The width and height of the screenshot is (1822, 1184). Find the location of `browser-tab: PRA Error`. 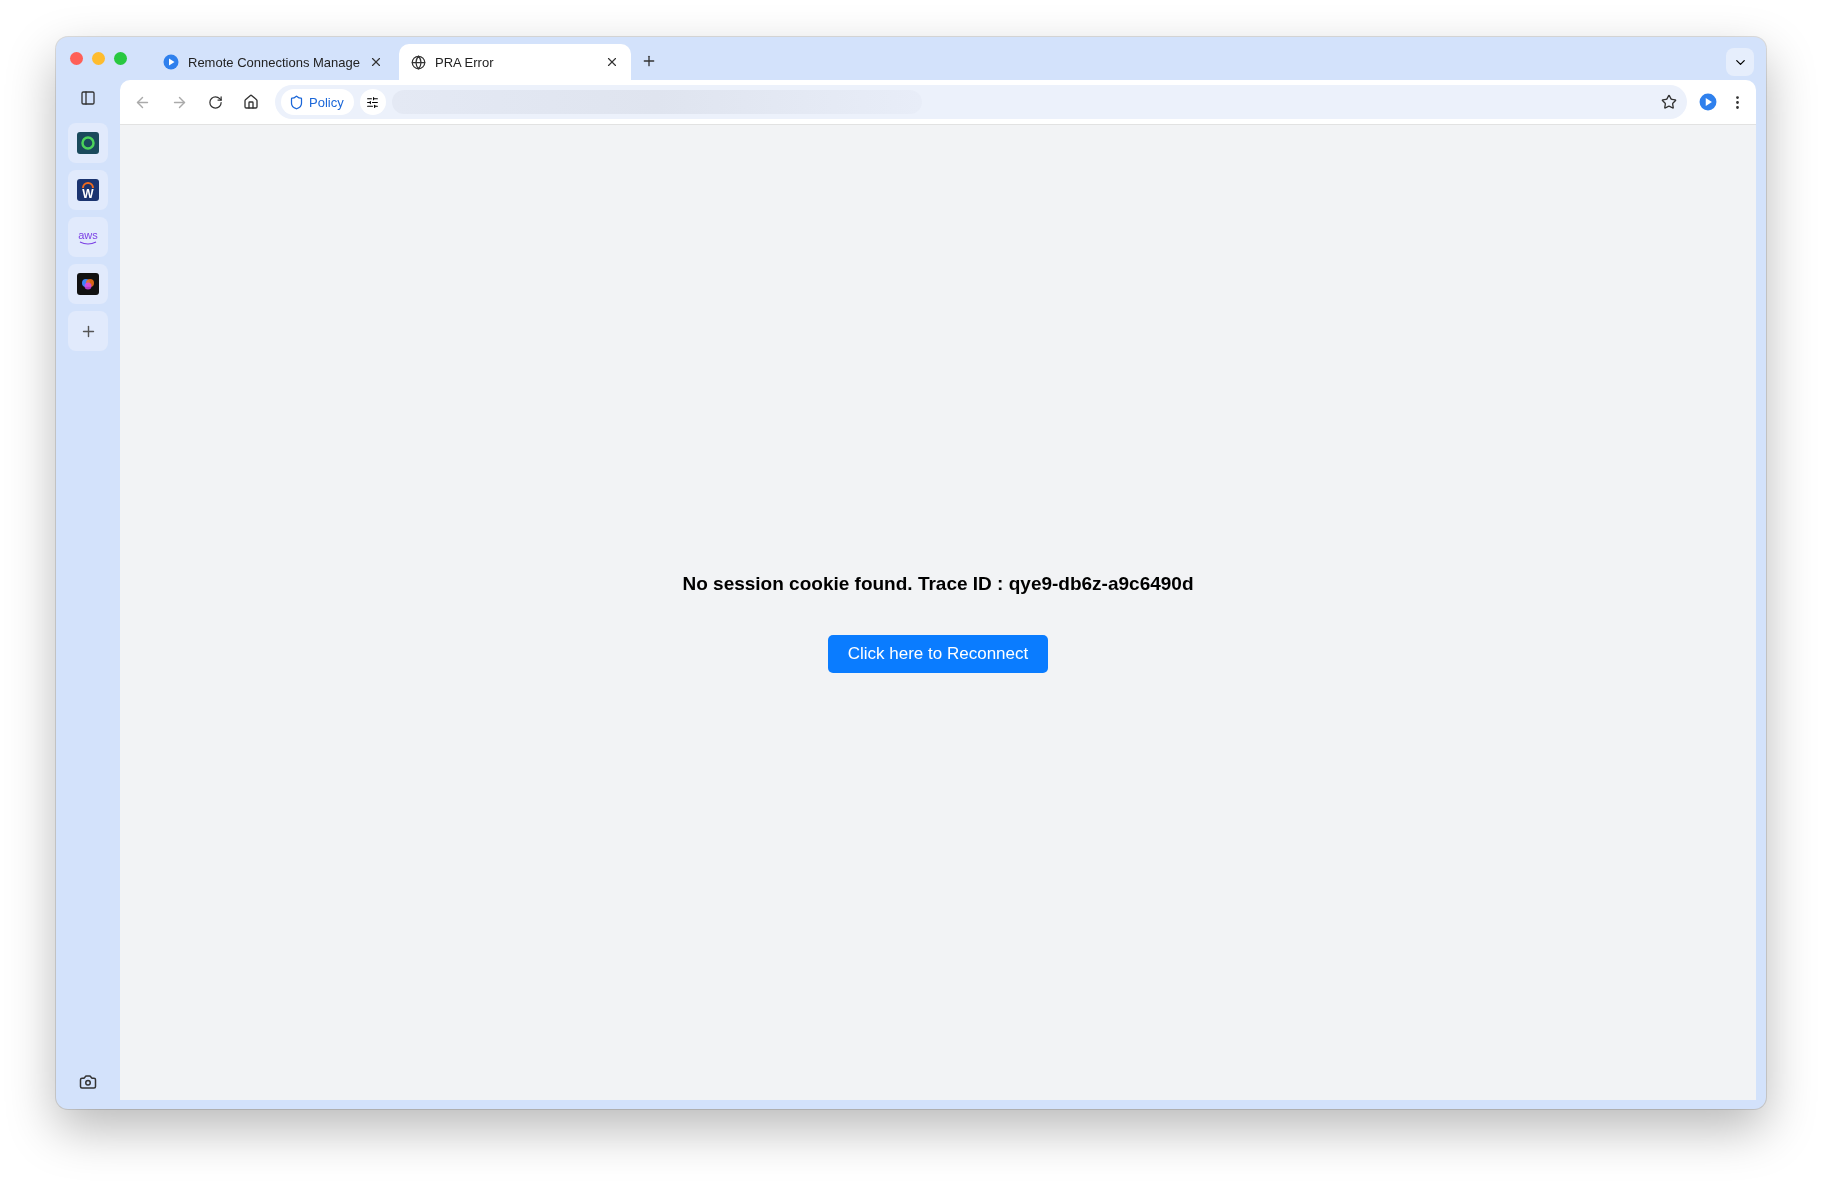

browser-tab: PRA Error is located at coordinates (515, 62).